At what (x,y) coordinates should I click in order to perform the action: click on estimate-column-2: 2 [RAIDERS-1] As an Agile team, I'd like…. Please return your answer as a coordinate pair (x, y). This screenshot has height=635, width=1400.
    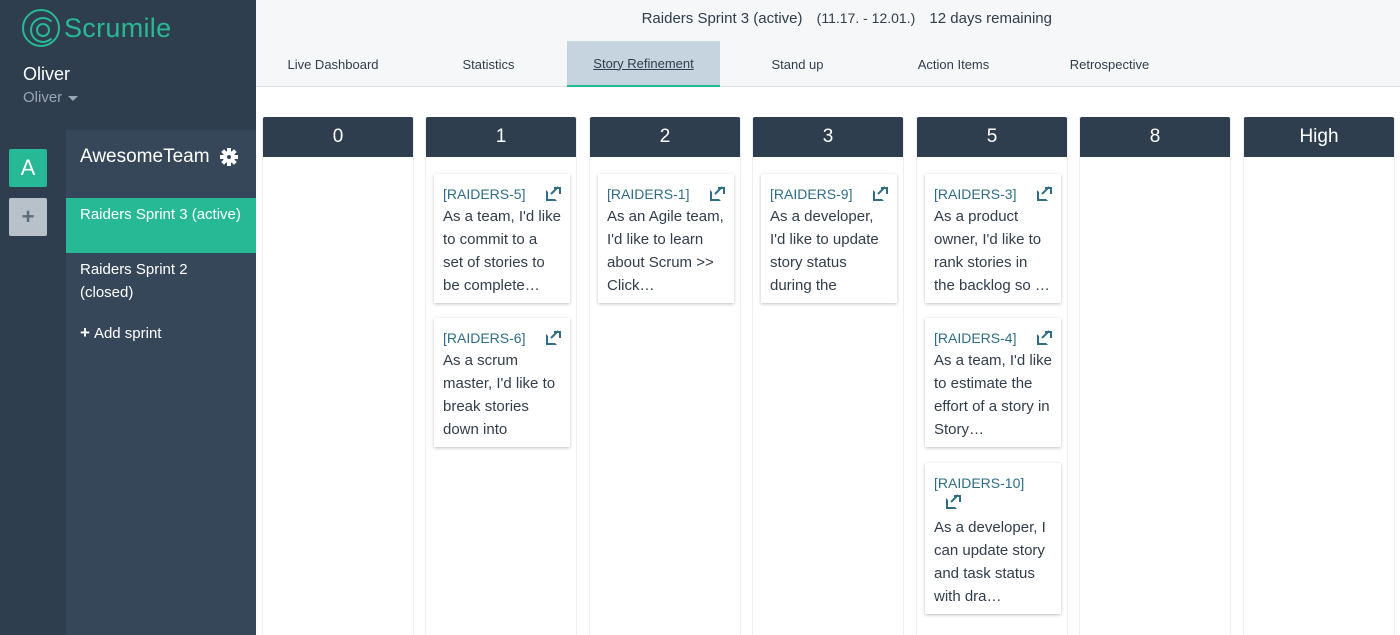
    Looking at the image, I should click on (665, 376).